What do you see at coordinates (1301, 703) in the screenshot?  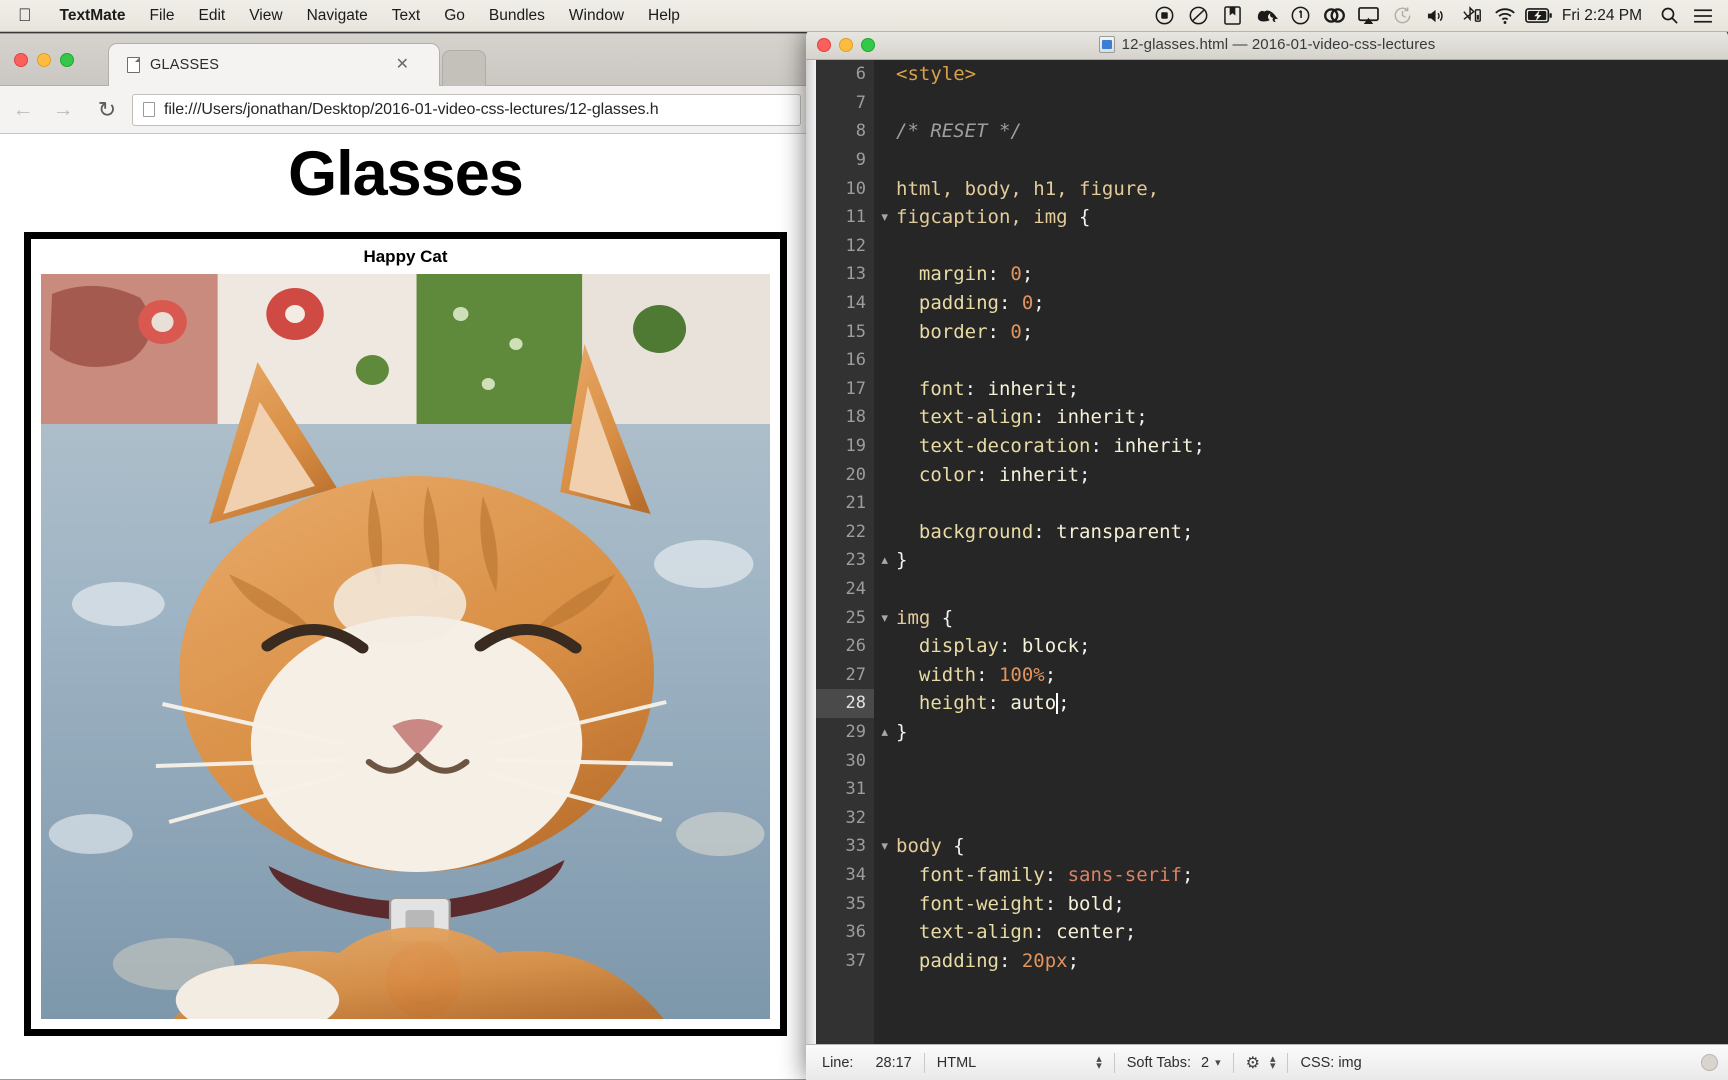 I see `code-line: height: auto;` at bounding box center [1301, 703].